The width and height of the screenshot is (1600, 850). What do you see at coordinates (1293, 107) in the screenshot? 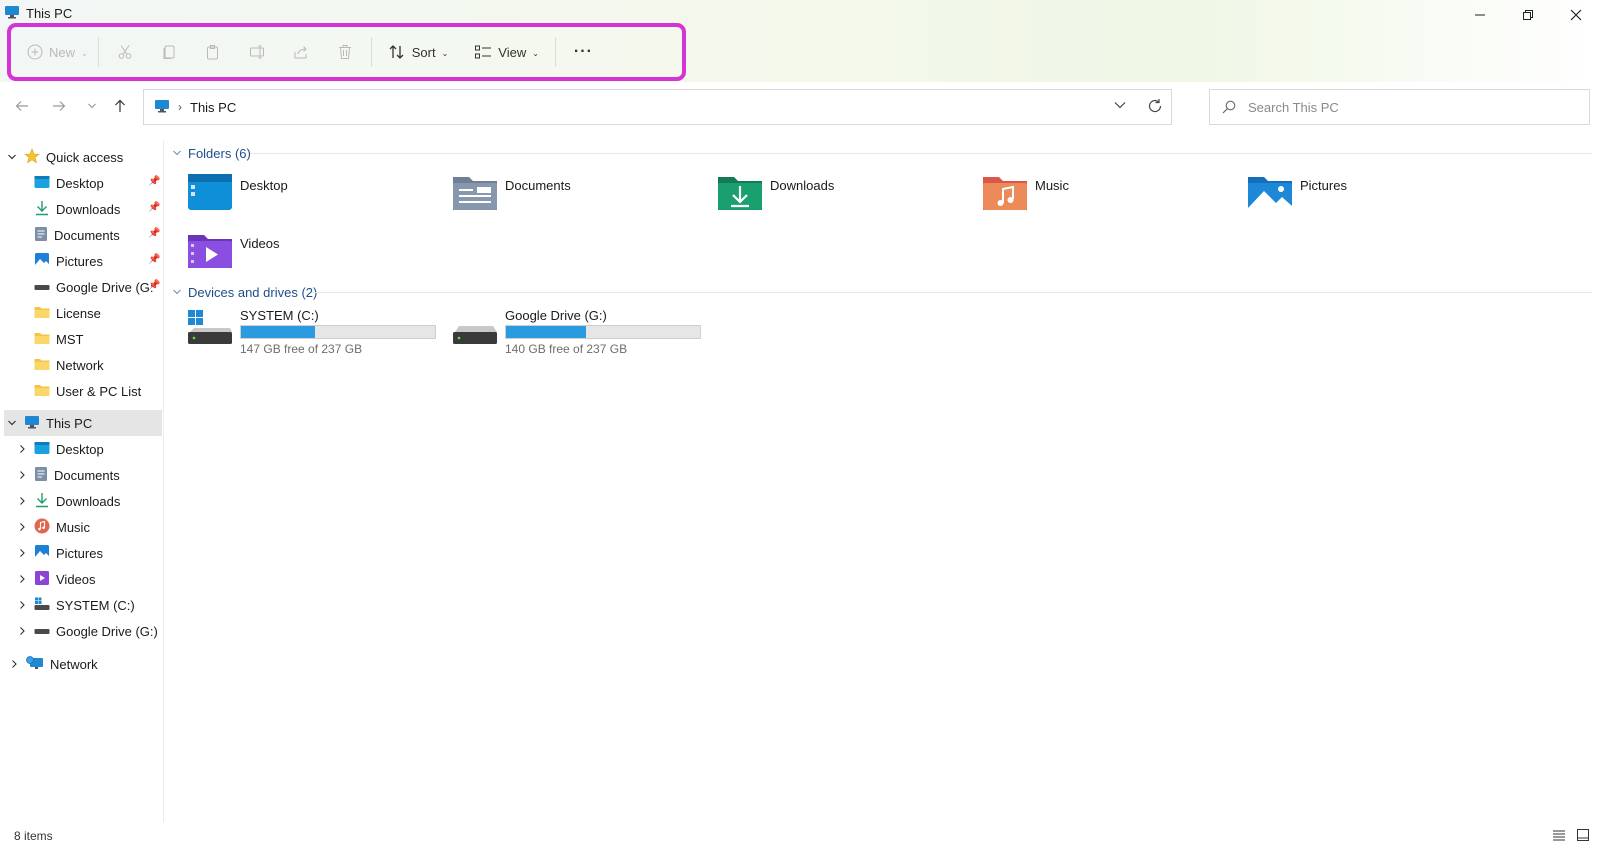
I see `search-placeholder: Search This PC` at bounding box center [1293, 107].